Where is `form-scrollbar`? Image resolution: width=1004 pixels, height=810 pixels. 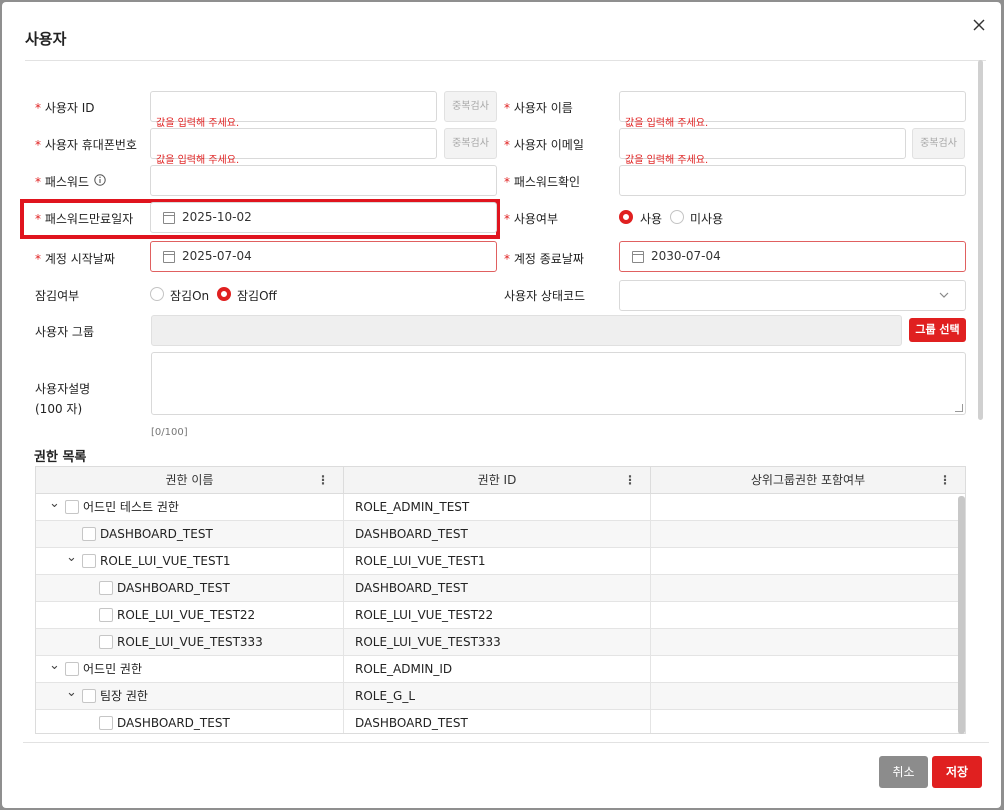 form-scrollbar is located at coordinates (980, 240).